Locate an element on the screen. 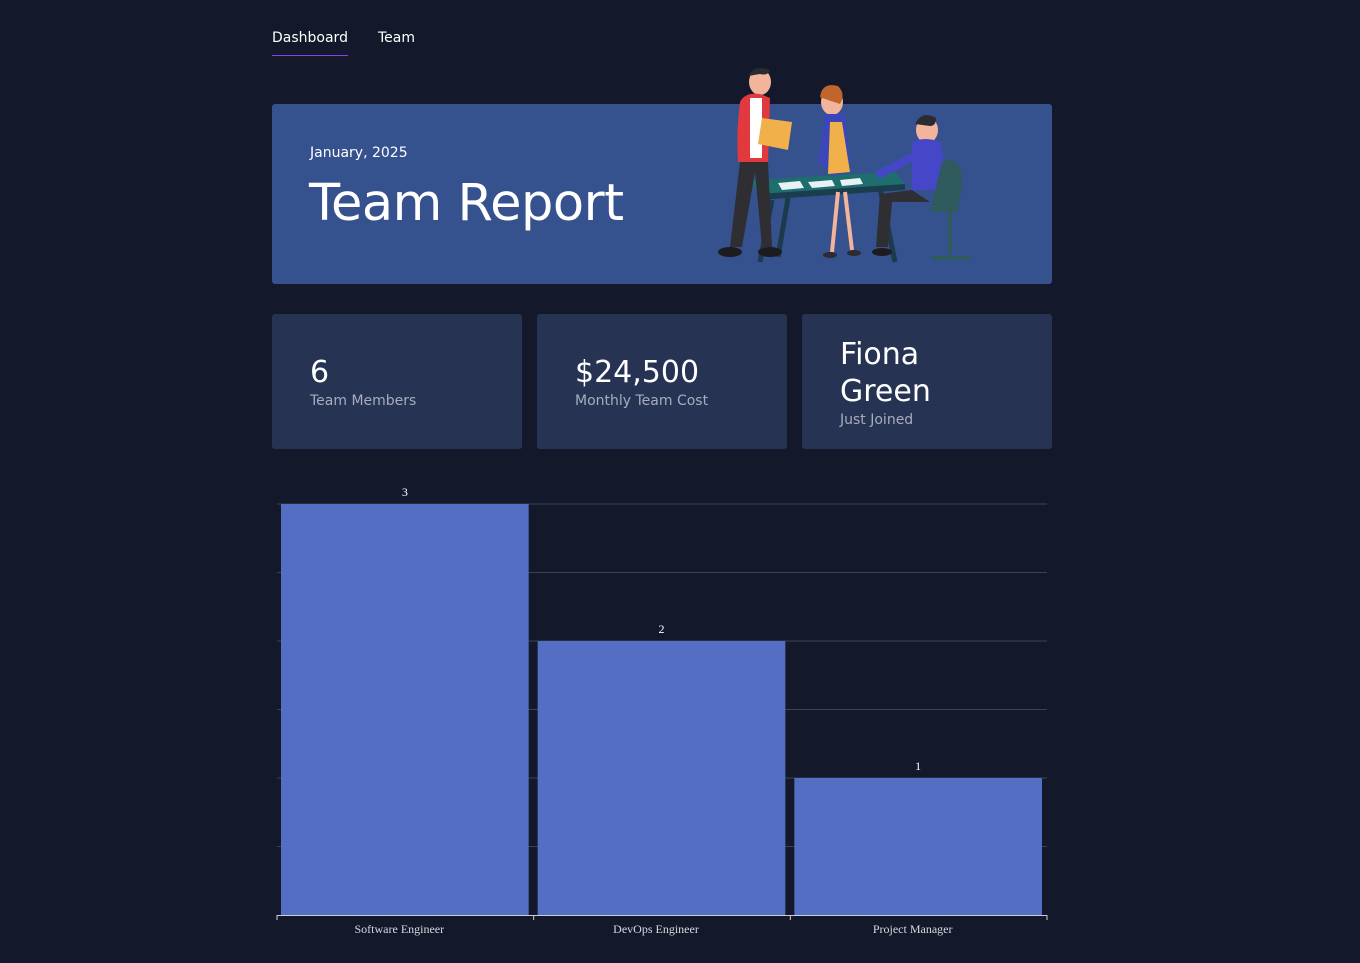  chart-value-label: 1 is located at coordinates (918, 766).